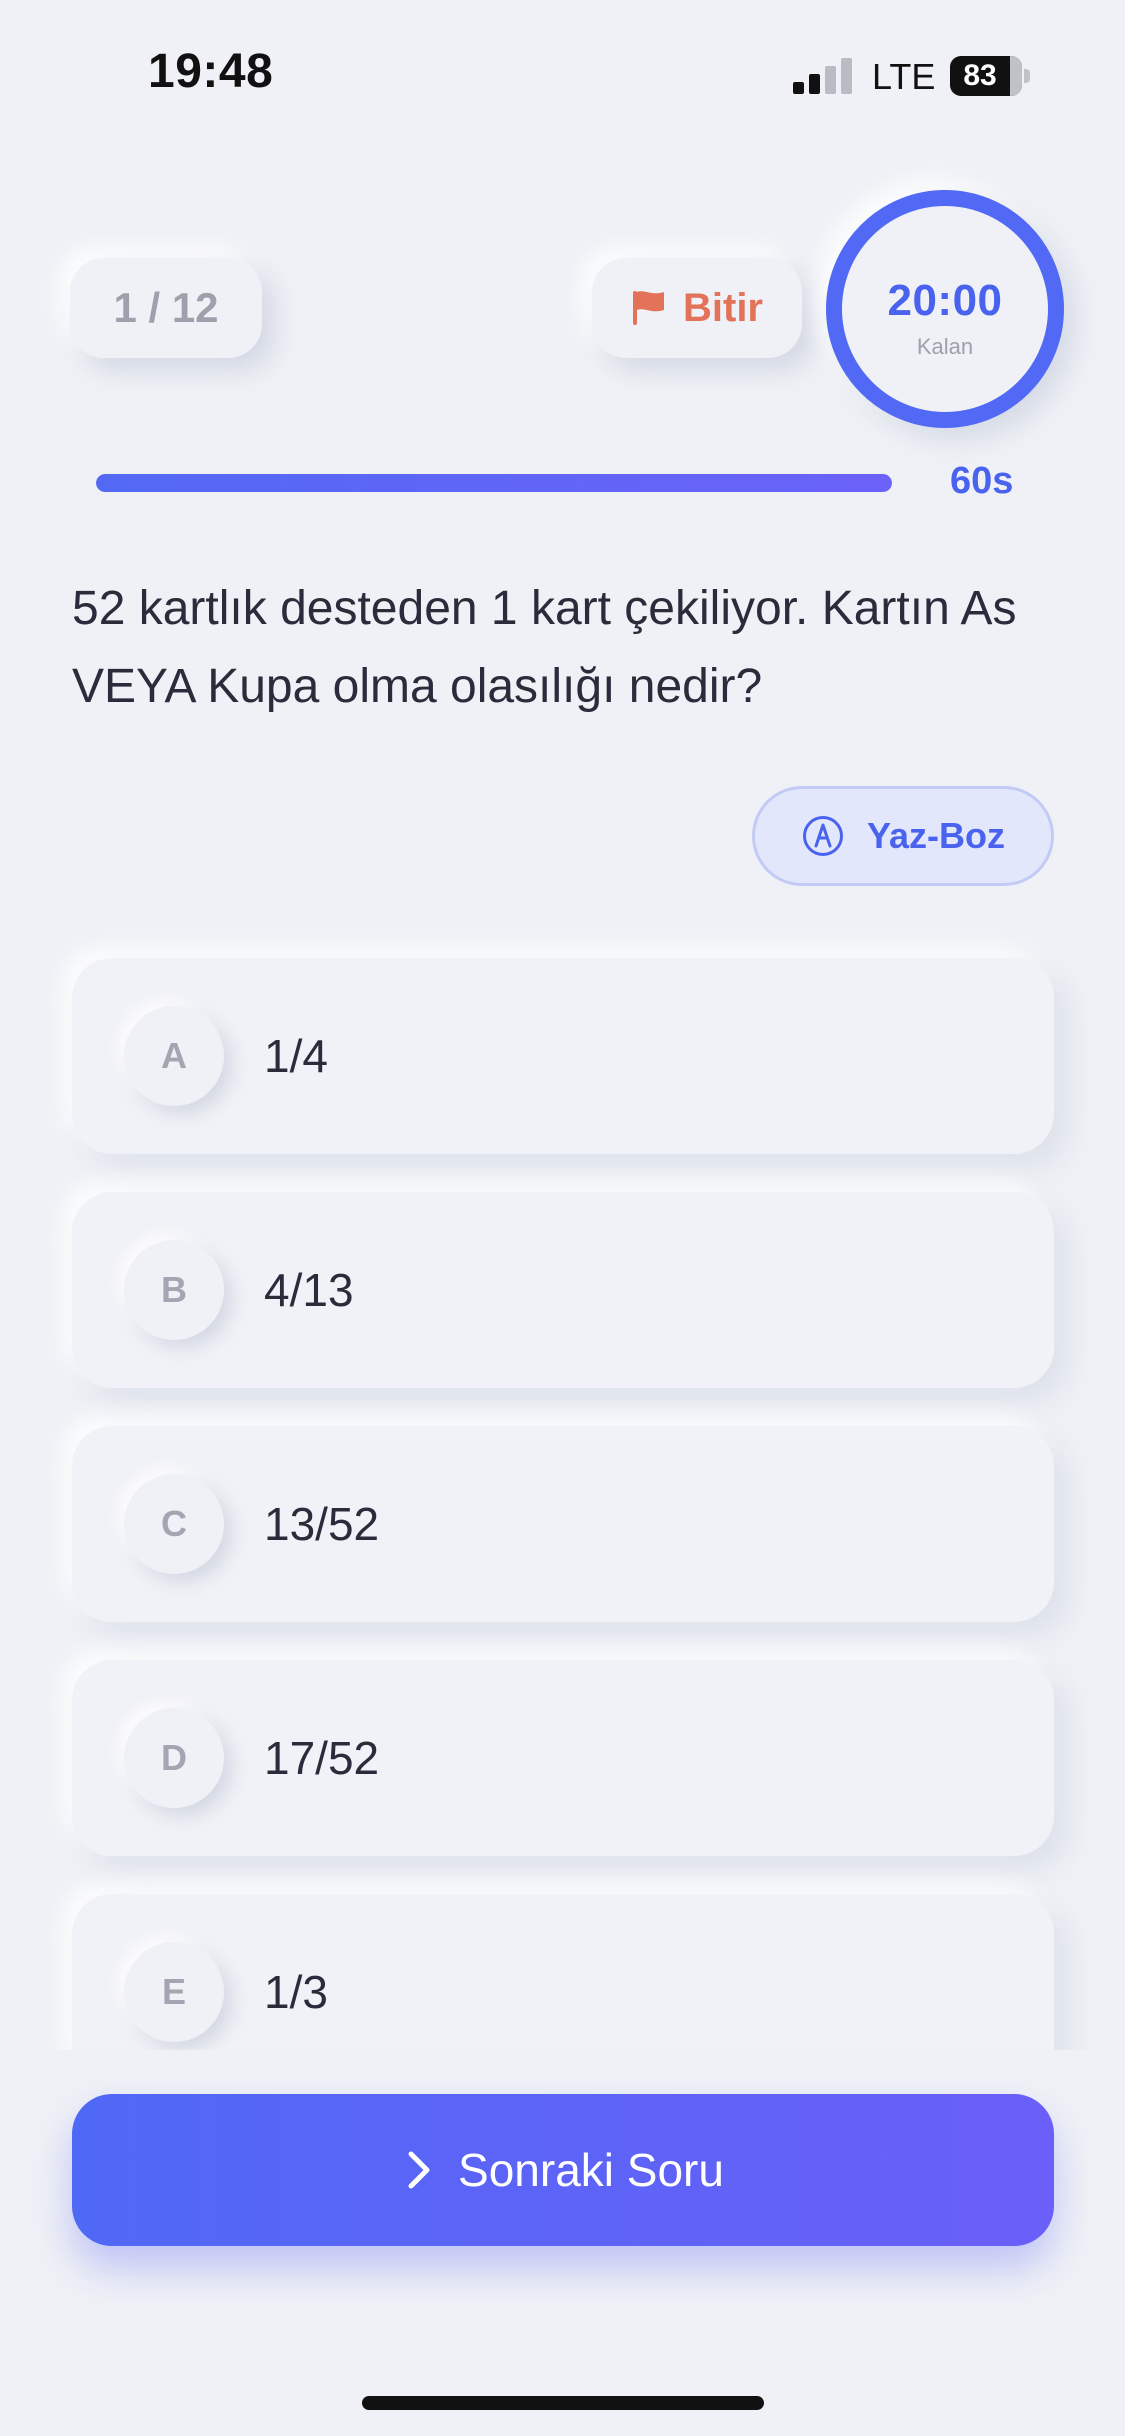 Image resolution: width=1125 pixels, height=2436 pixels. I want to click on battery-level: 83, so click(980, 75).